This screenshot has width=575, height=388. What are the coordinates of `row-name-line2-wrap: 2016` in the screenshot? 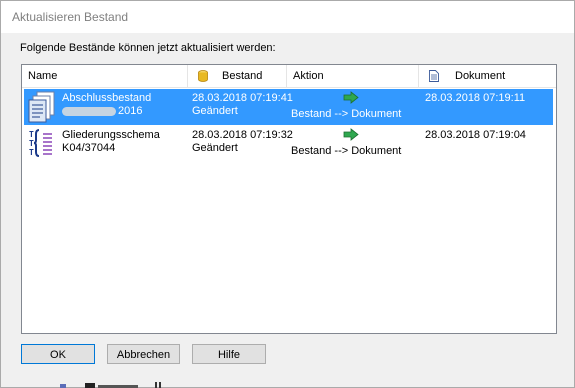 It's located at (102, 111).